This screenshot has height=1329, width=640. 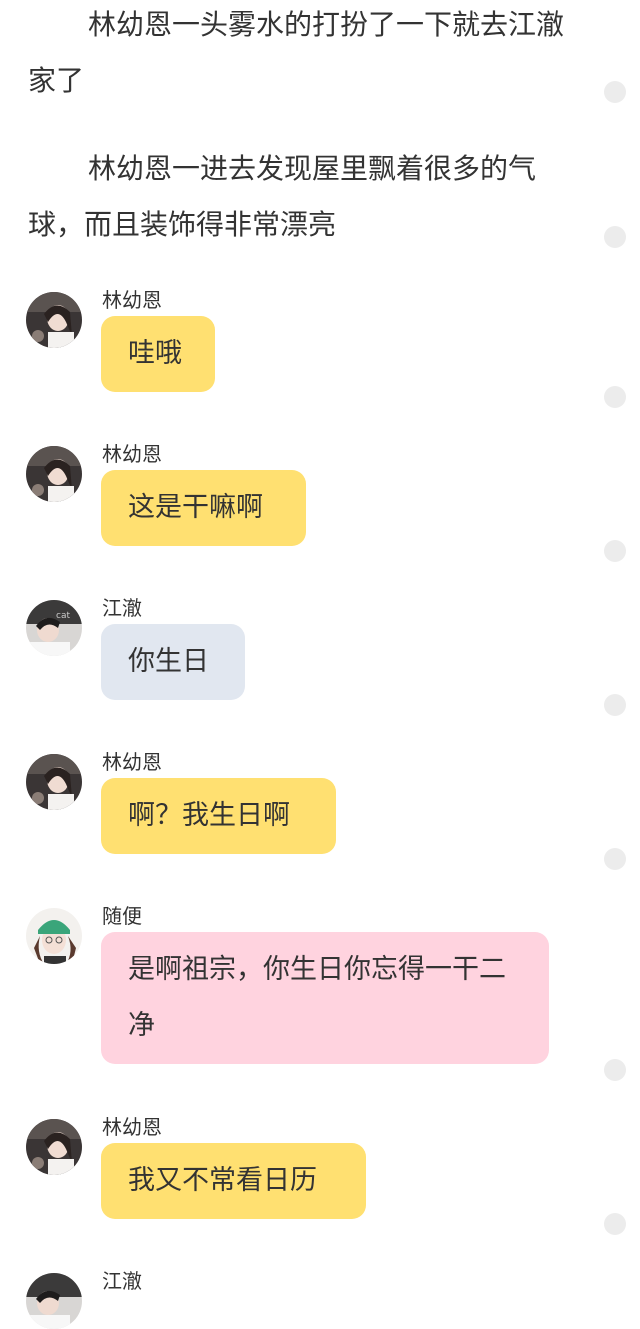 What do you see at coordinates (209, 815) in the screenshot?
I see `message-text: 啊？我生日啊` at bounding box center [209, 815].